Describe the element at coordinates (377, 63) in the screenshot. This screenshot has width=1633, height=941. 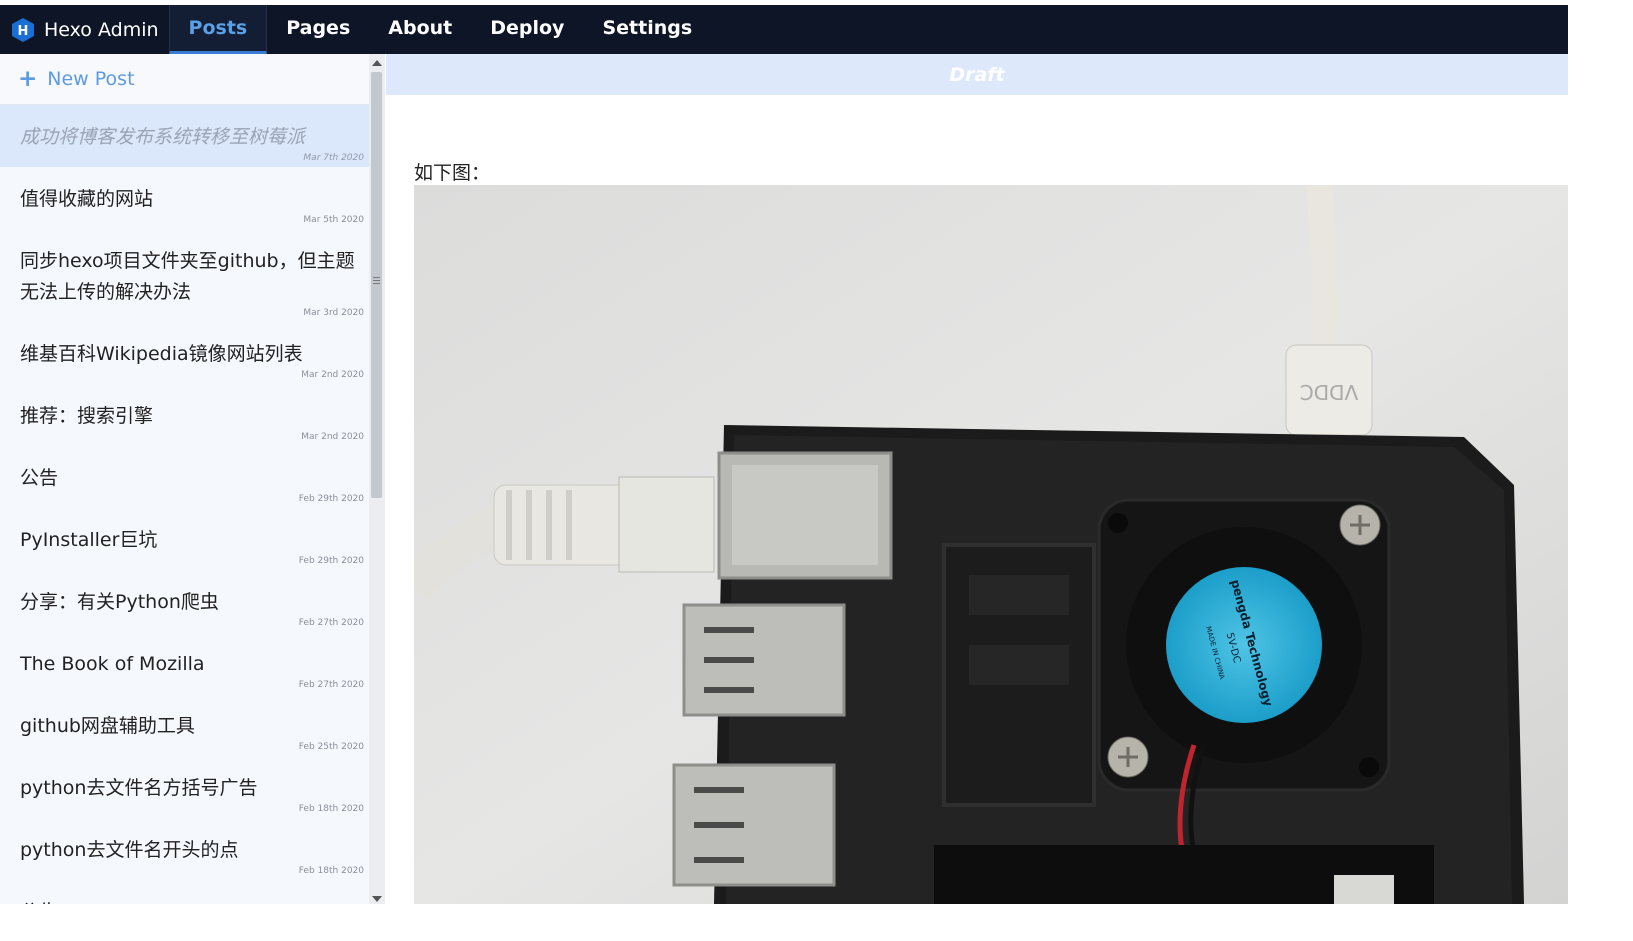
I see `scroll-up-arrow-icon` at that location.